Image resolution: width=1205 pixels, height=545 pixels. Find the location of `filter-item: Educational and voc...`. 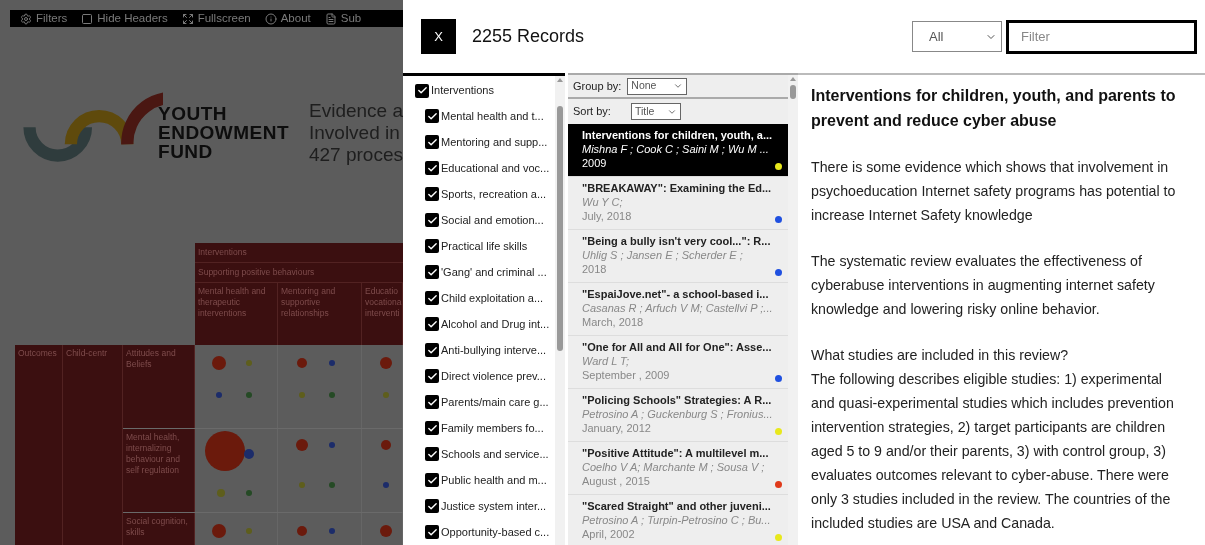

filter-item: Educational and voc... is located at coordinates (479, 168).